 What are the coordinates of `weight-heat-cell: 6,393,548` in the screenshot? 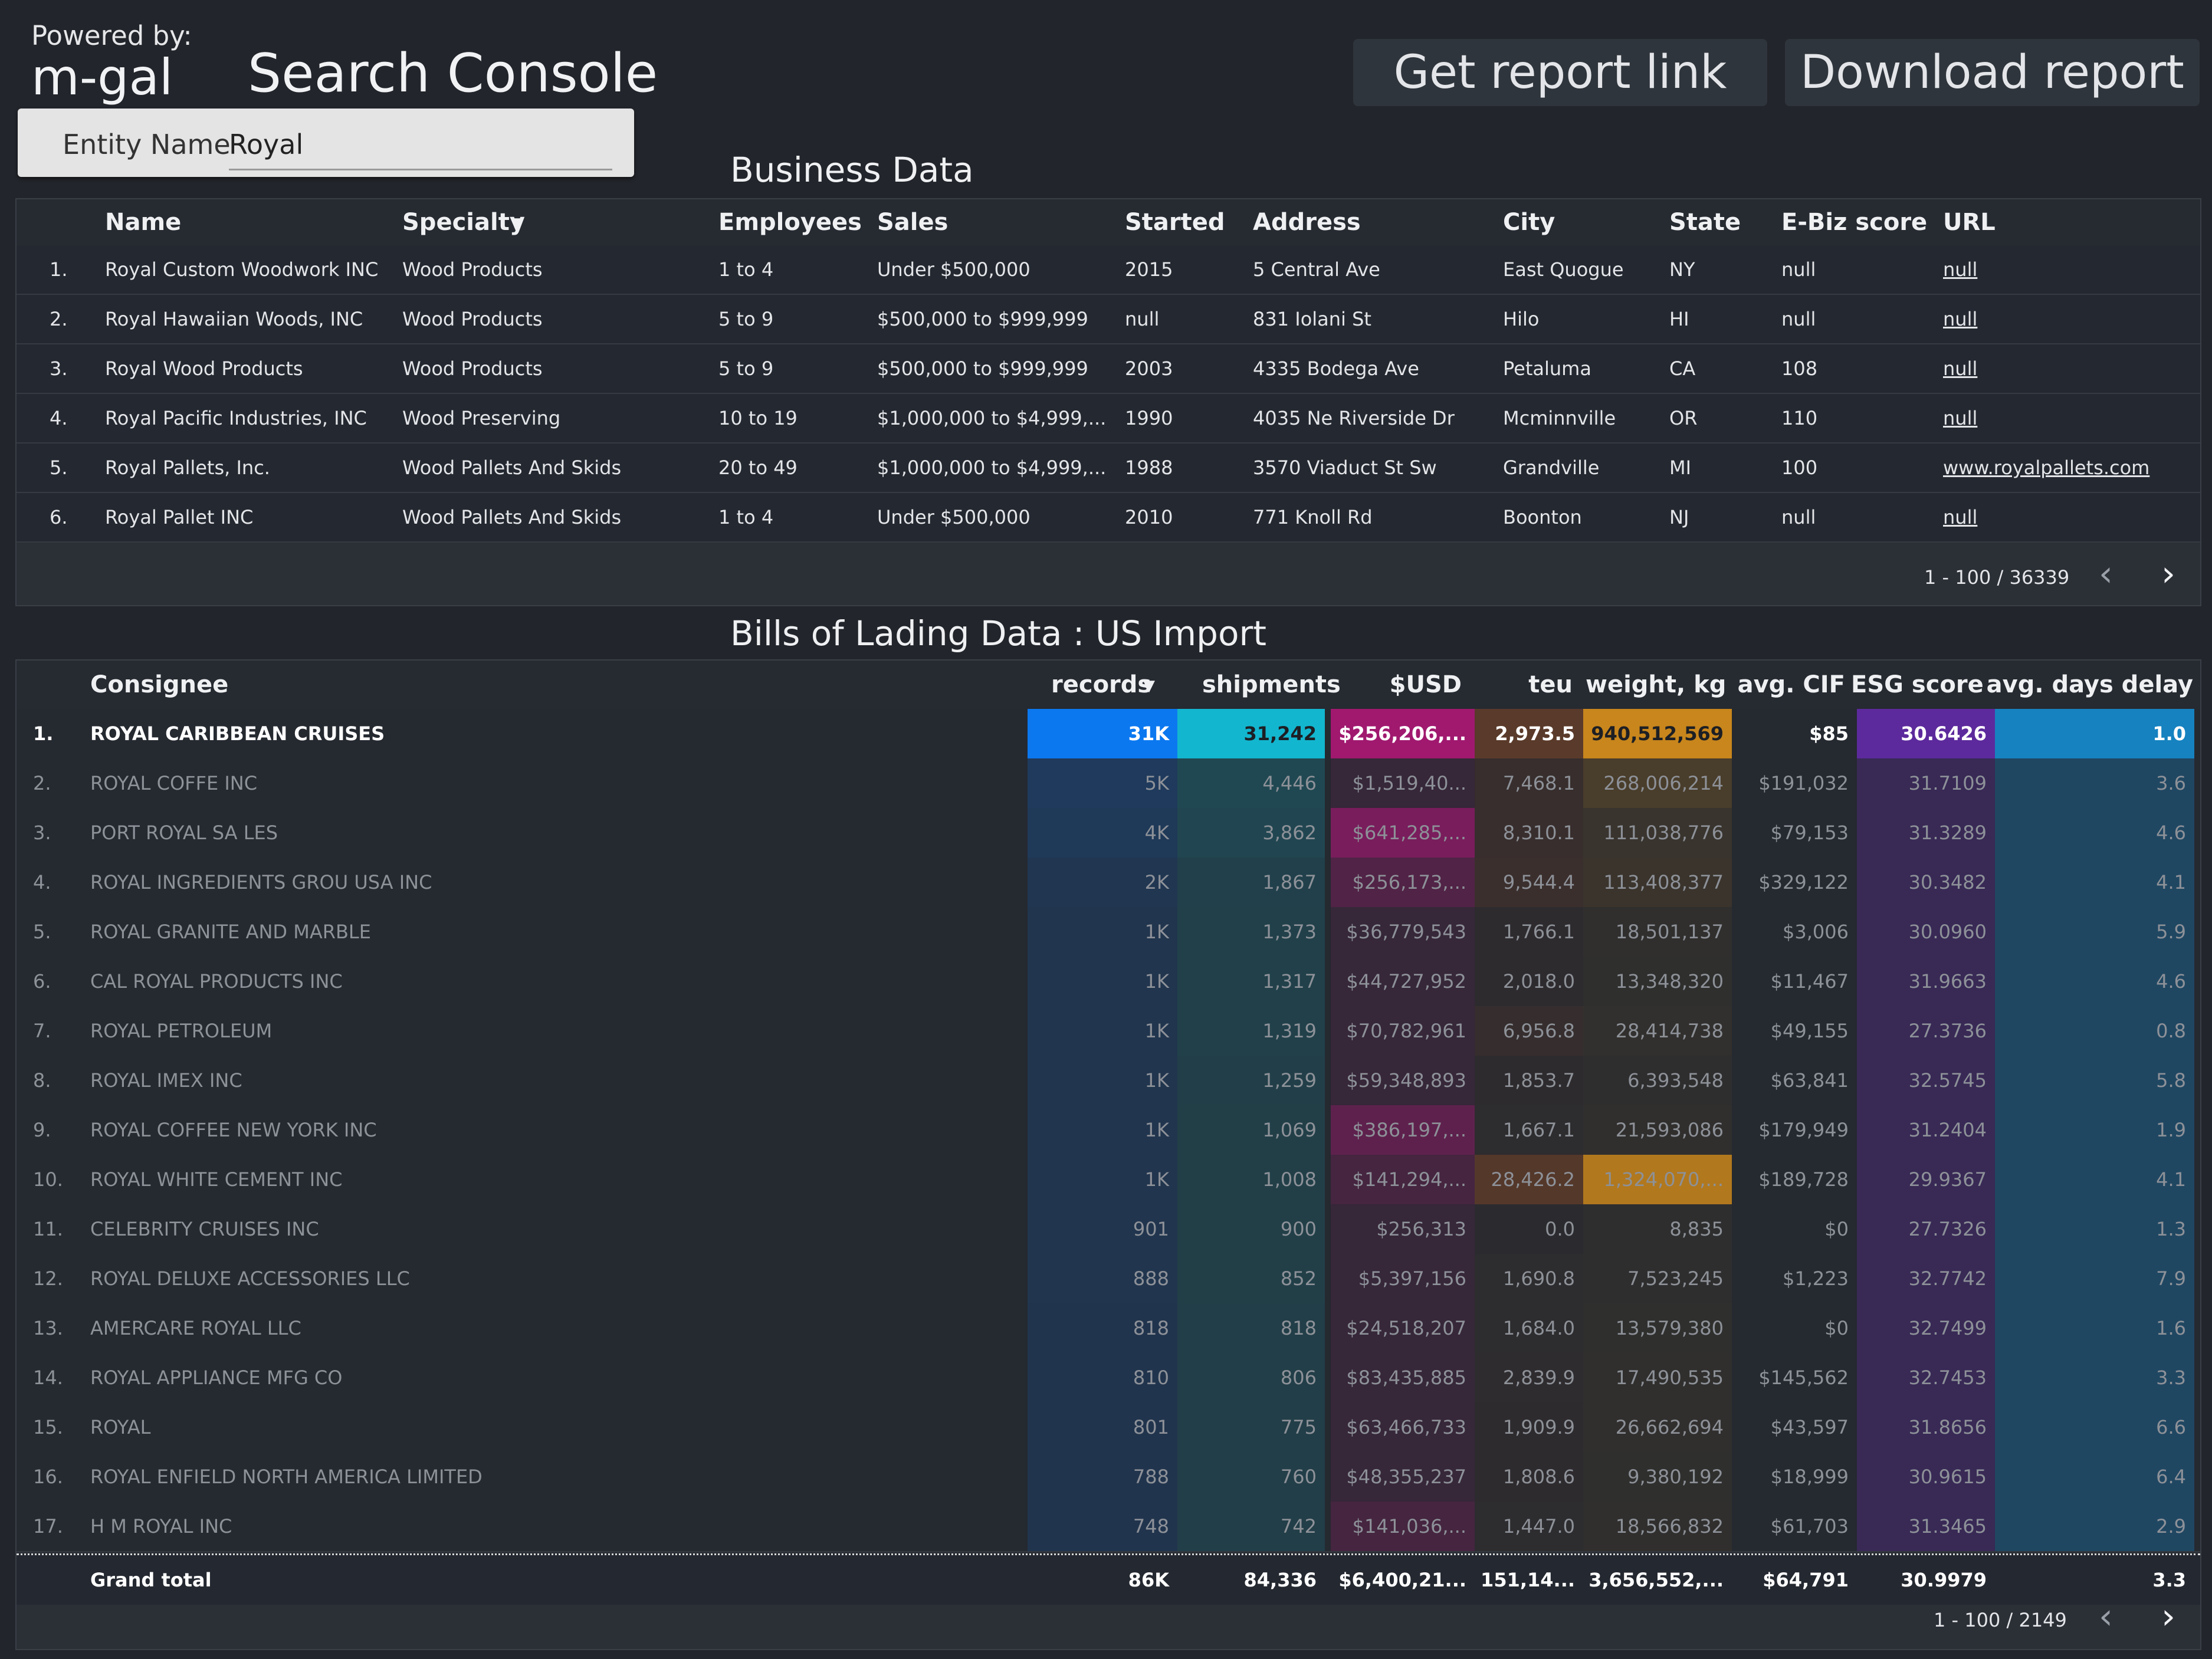 It's located at (1657, 1080).